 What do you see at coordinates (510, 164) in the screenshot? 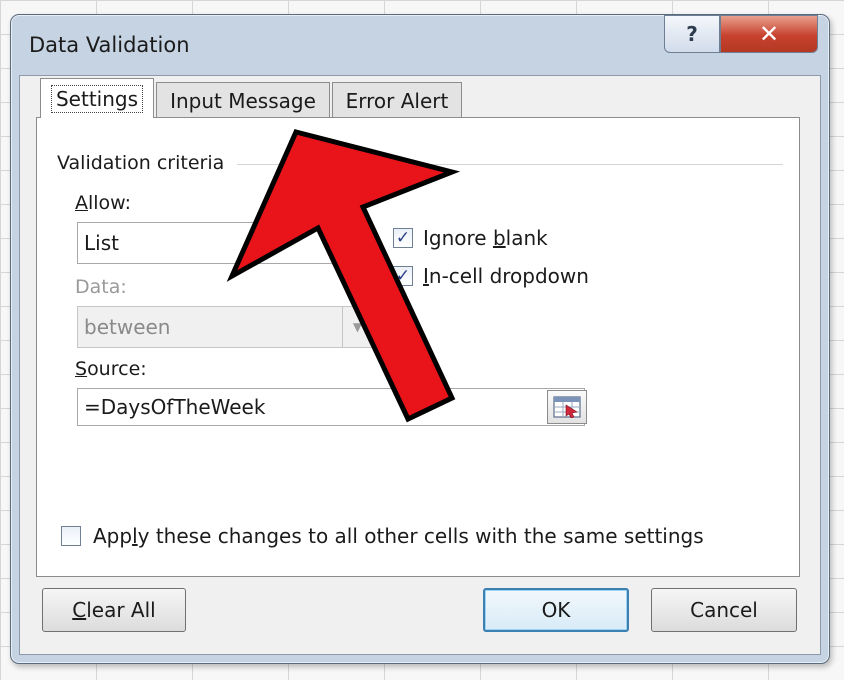
I see `group-divider` at bounding box center [510, 164].